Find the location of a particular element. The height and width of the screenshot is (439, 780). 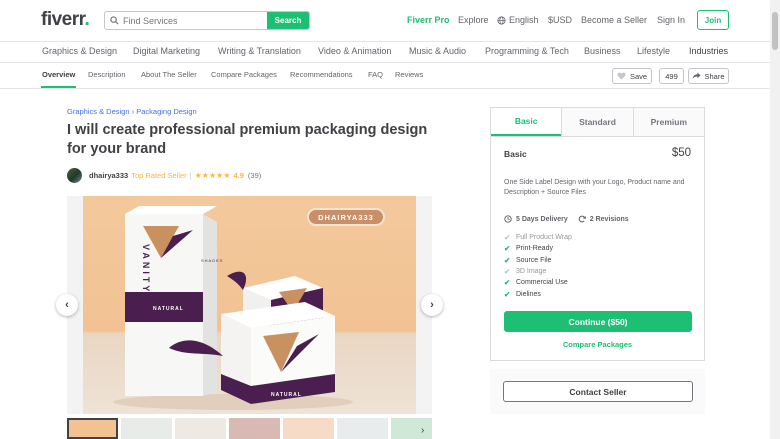

search-input is located at coordinates (196, 20).